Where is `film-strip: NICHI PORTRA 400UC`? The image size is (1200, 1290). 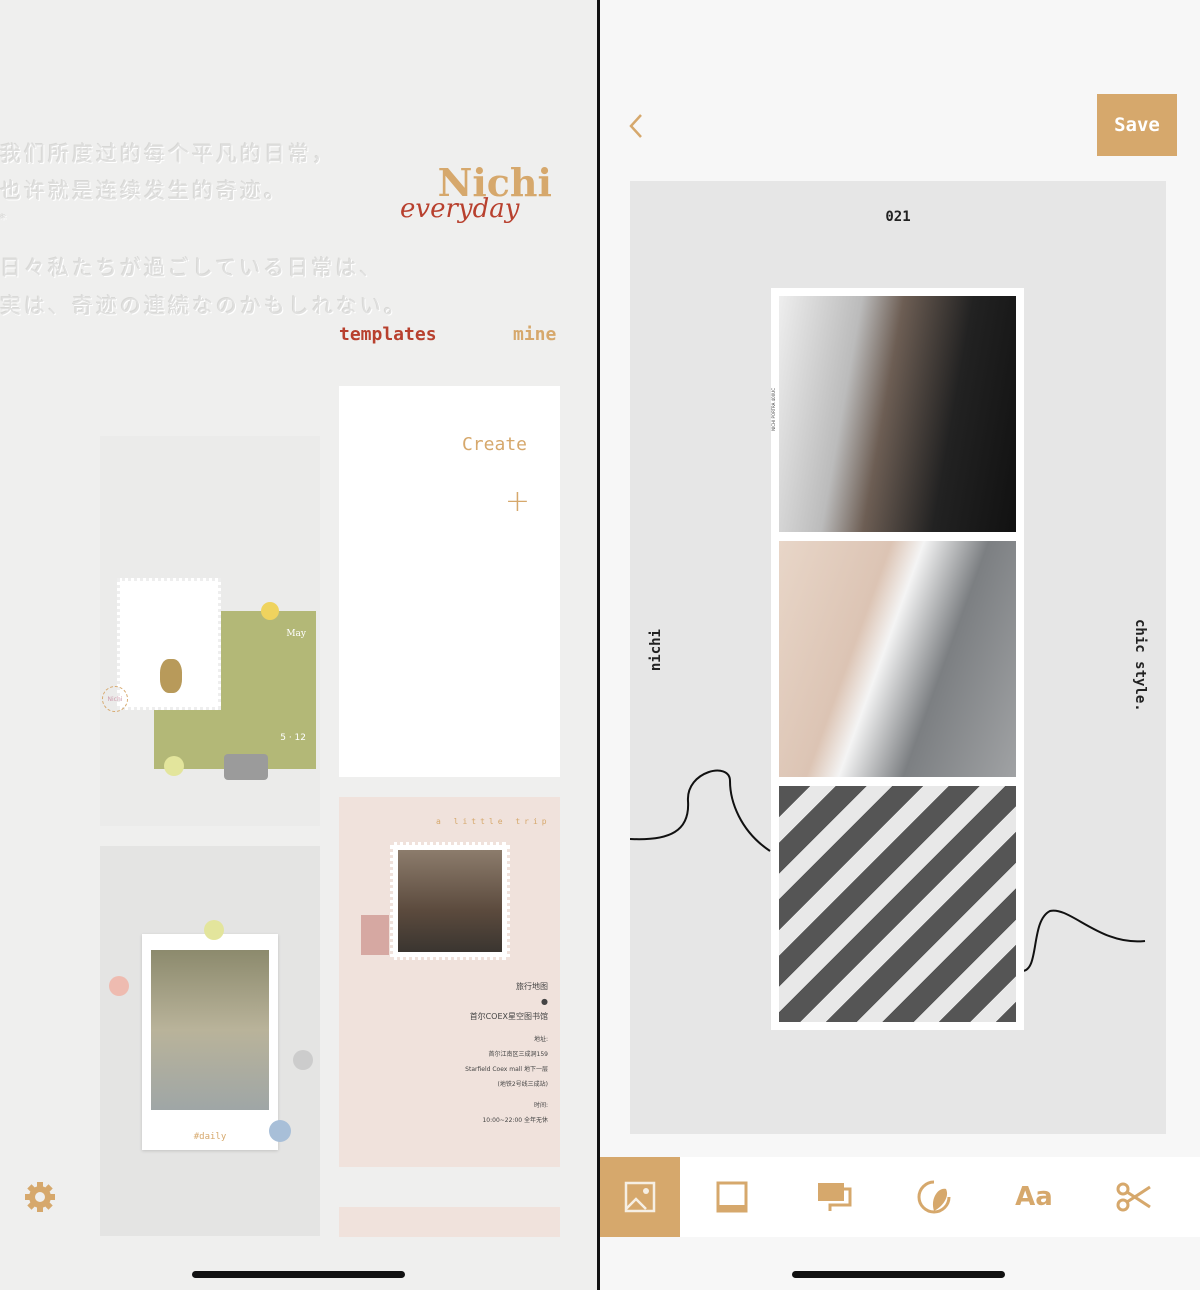 film-strip: NICHI PORTRA 400UC is located at coordinates (897, 659).